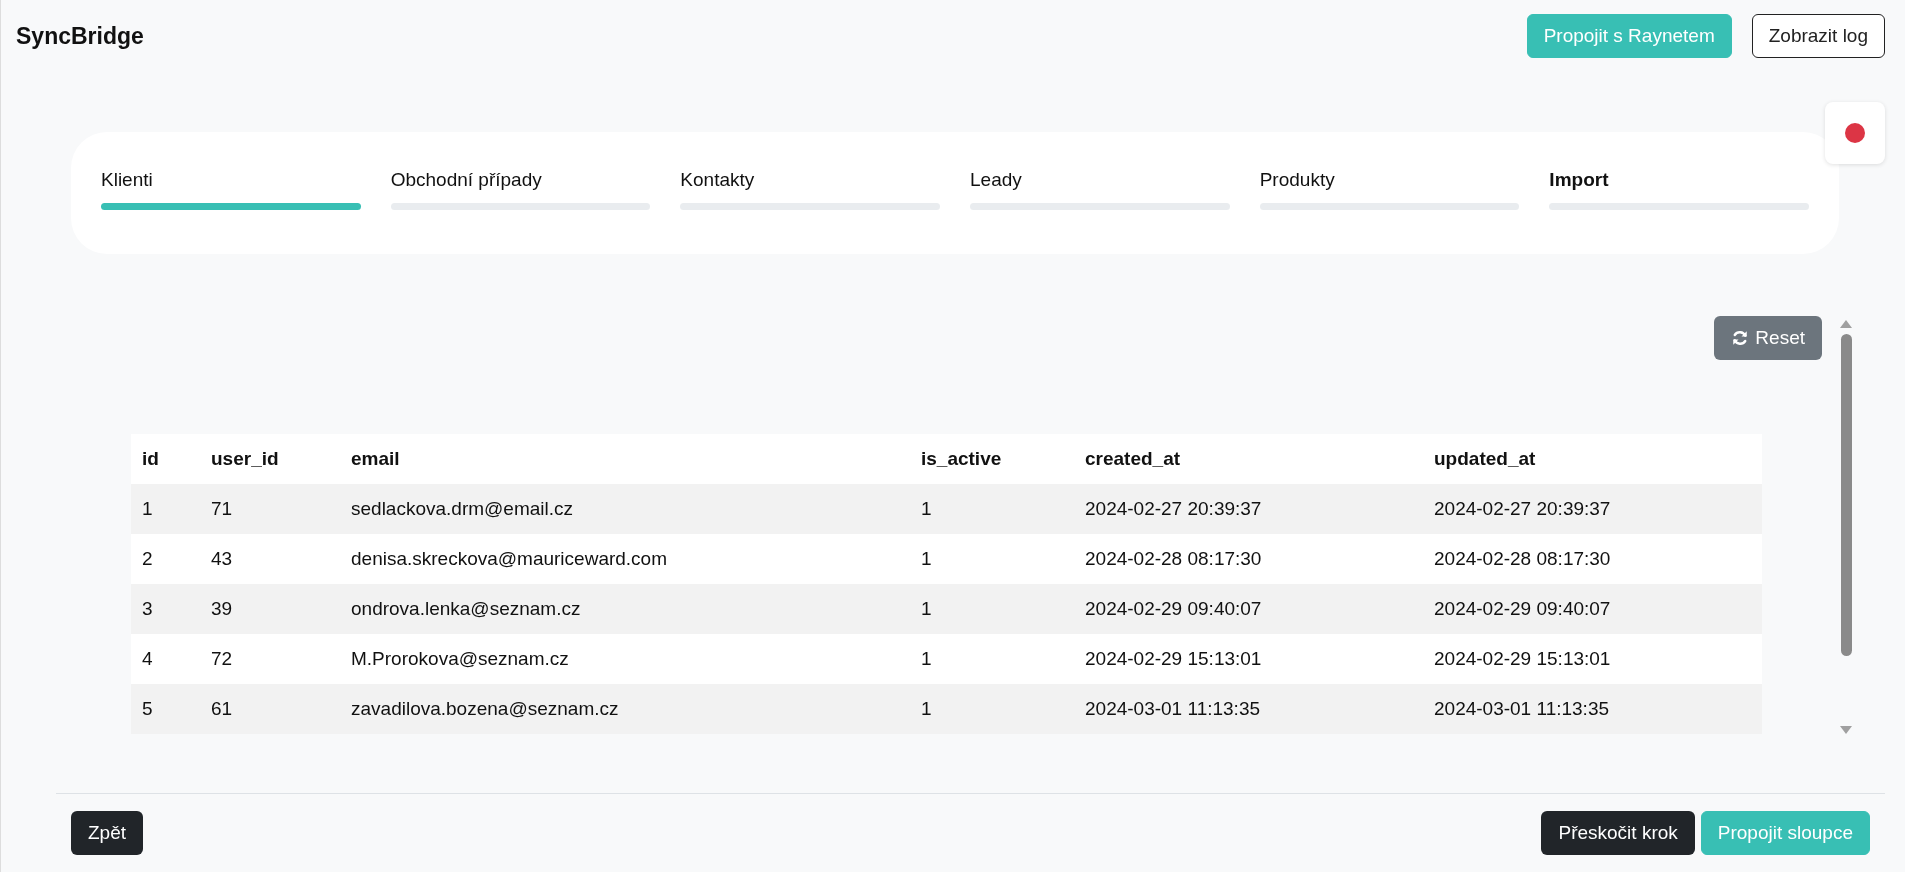 The width and height of the screenshot is (1905, 872). Describe the element at coordinates (270, 459) in the screenshot. I see `column-header: user_id` at that location.